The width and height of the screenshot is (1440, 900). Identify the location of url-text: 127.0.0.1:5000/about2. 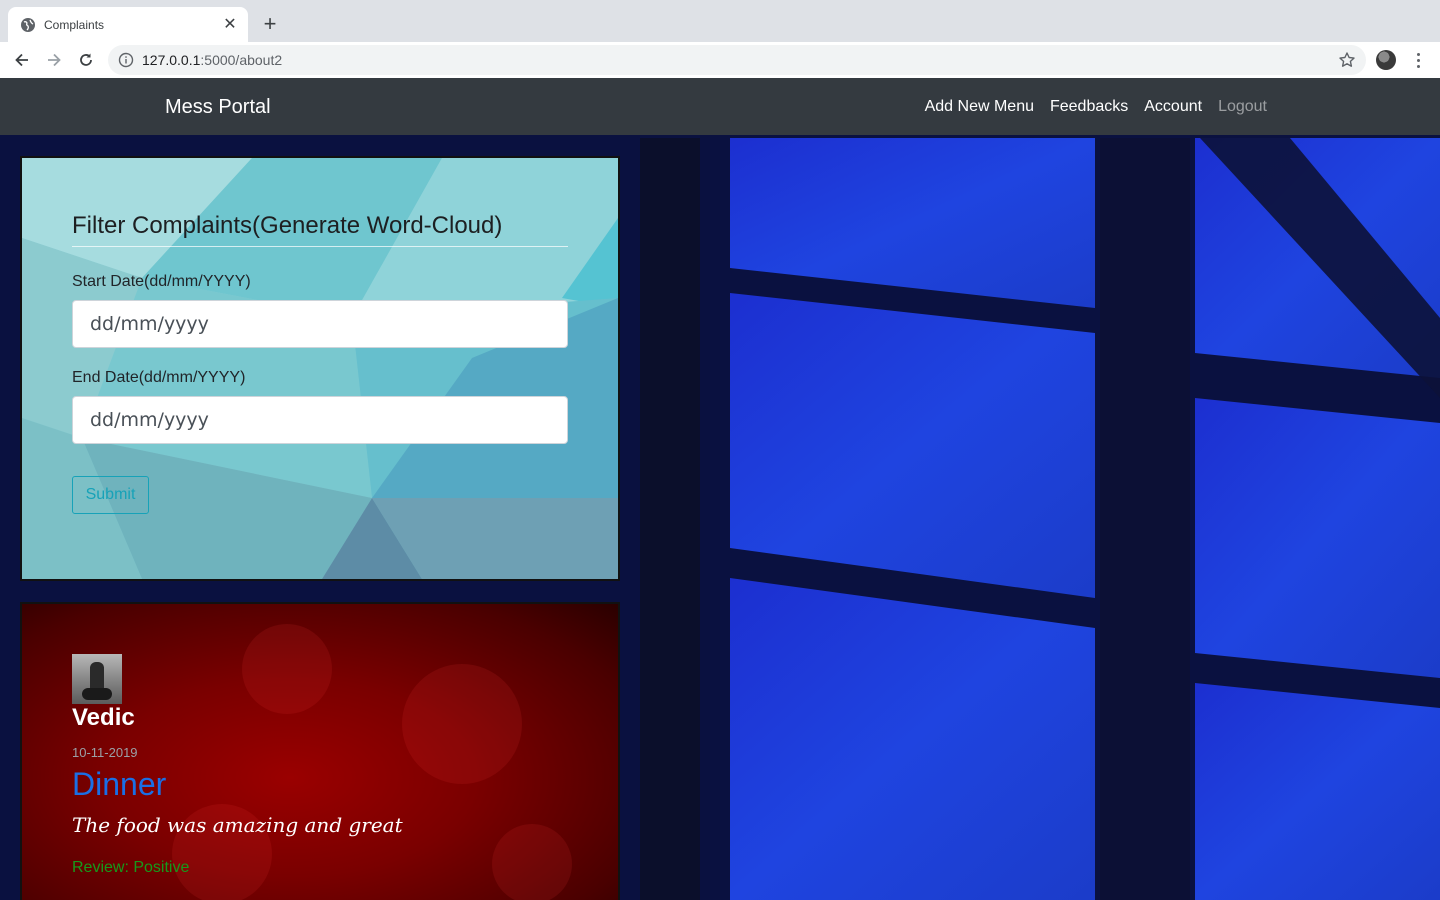
(212, 60).